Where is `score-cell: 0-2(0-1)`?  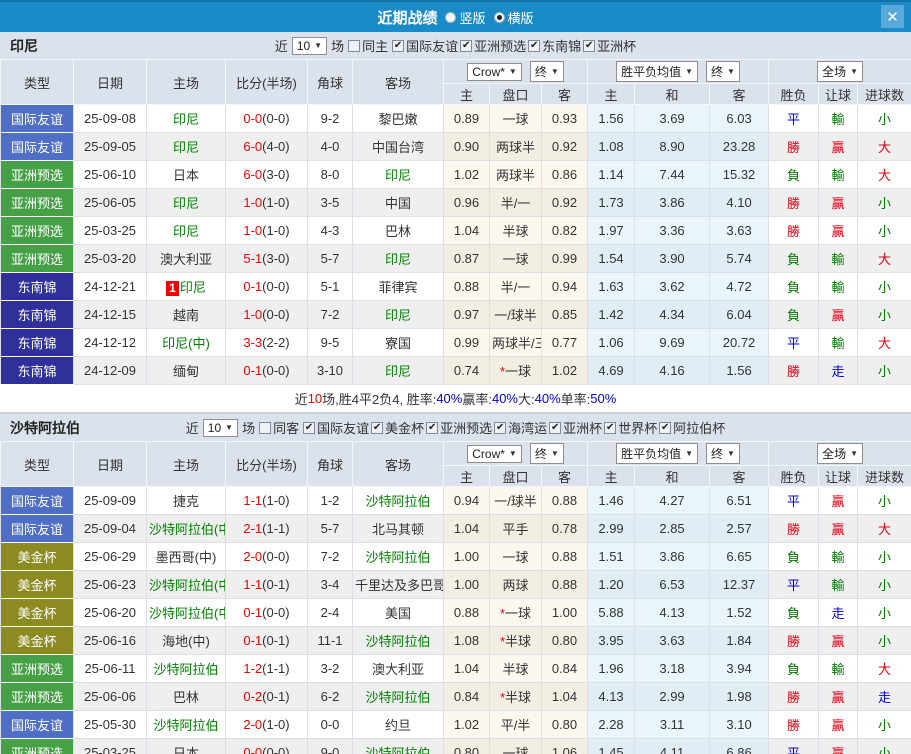
score-cell: 0-2(0-1) is located at coordinates (266, 696).